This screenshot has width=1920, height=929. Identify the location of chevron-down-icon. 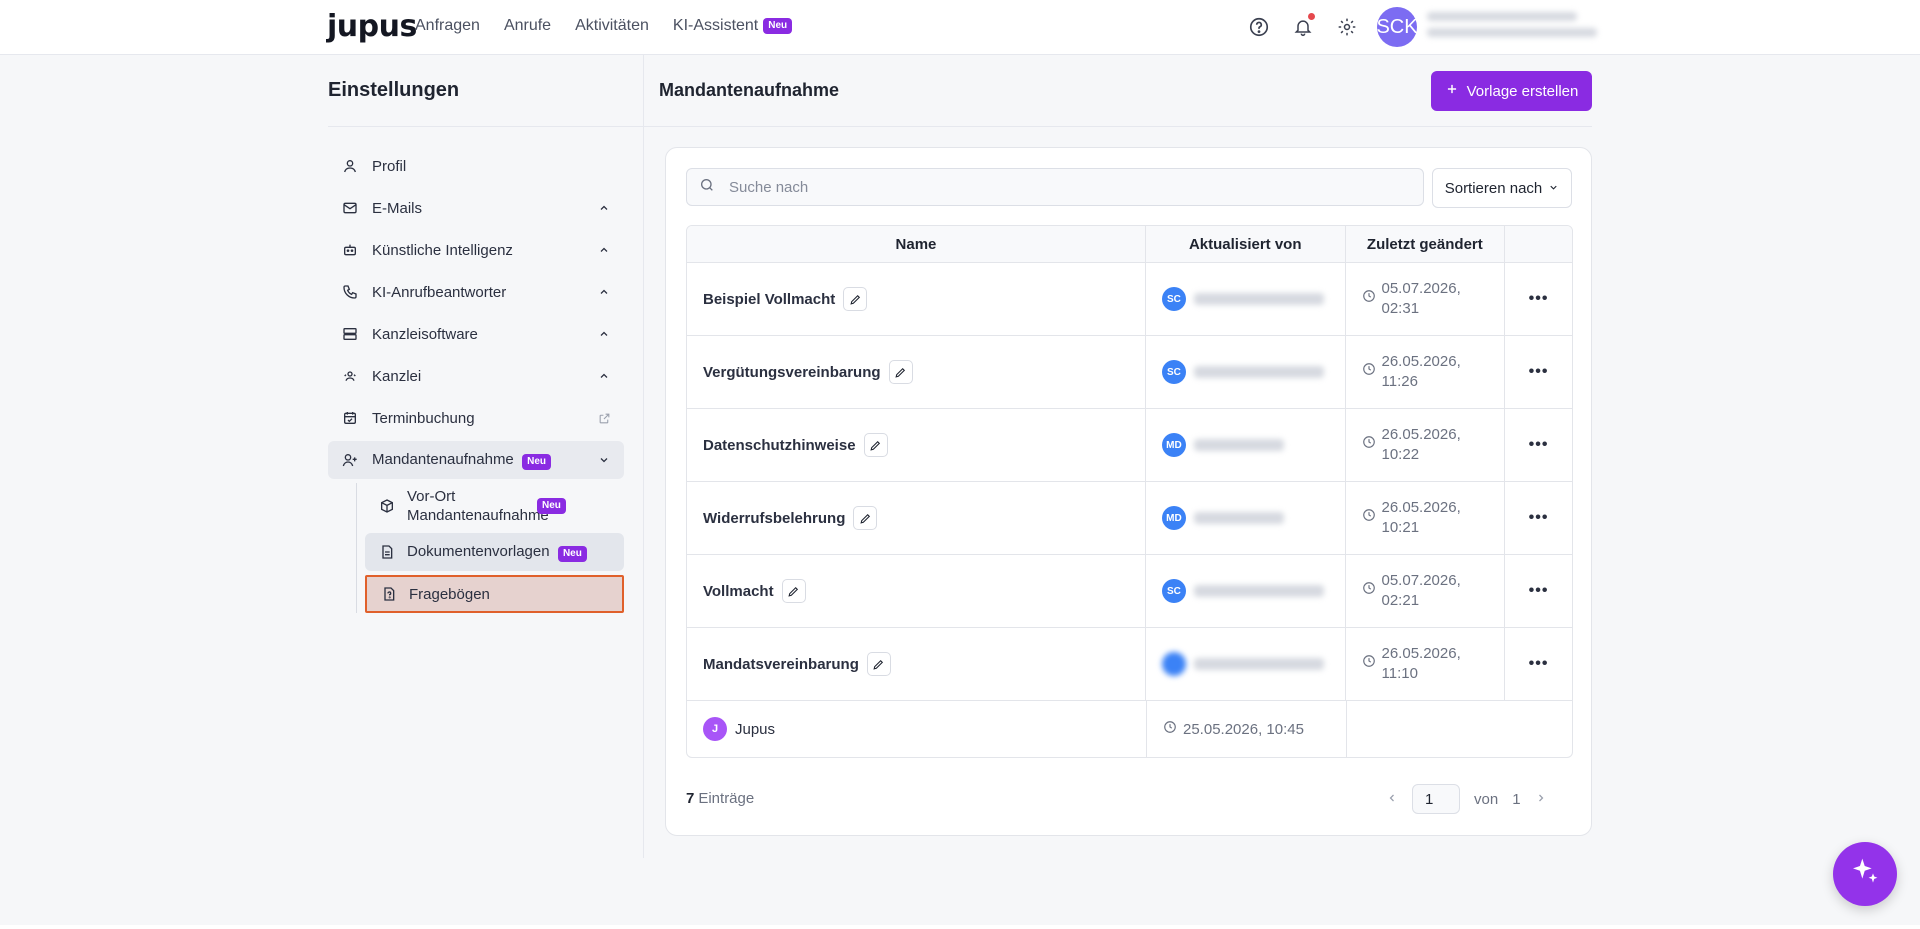
(1553, 188).